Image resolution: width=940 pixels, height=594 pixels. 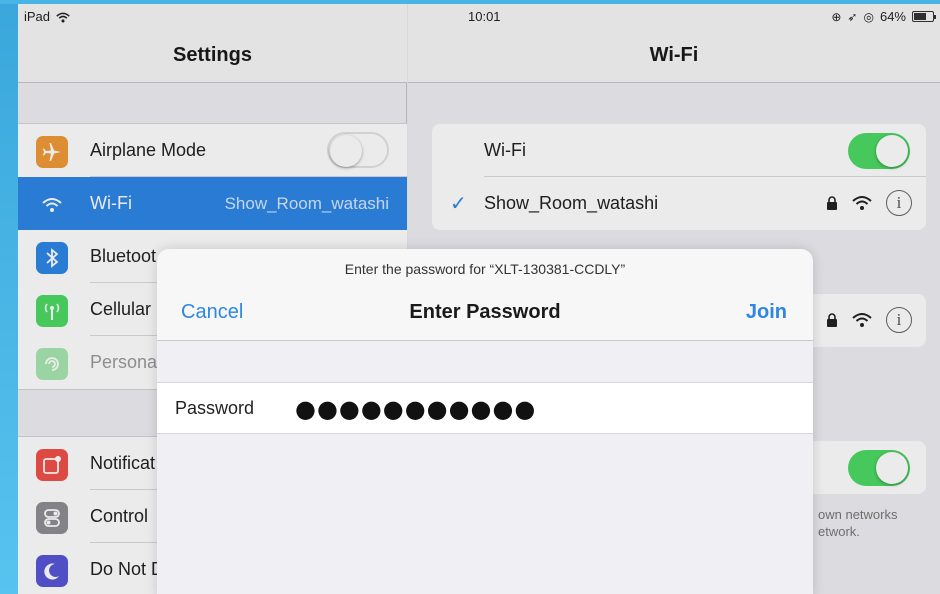 I want to click on password-input, so click(x=445, y=409).